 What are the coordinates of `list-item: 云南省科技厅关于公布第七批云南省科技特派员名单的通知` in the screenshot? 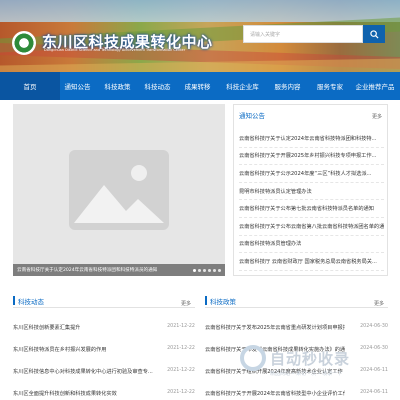 It's located at (311, 209).